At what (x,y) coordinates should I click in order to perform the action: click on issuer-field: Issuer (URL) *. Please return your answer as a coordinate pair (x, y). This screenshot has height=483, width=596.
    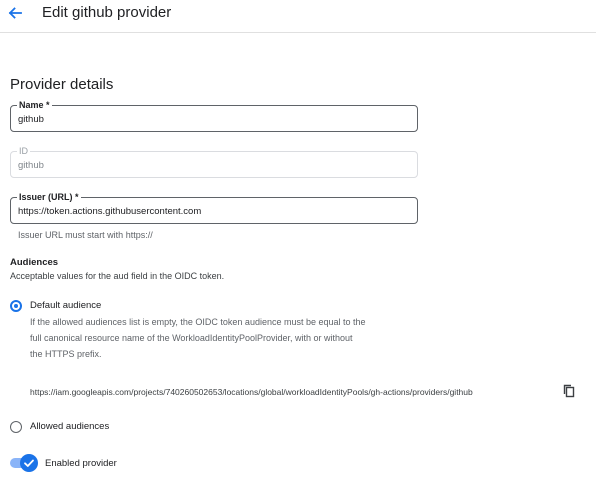
    Looking at the image, I should click on (214, 207).